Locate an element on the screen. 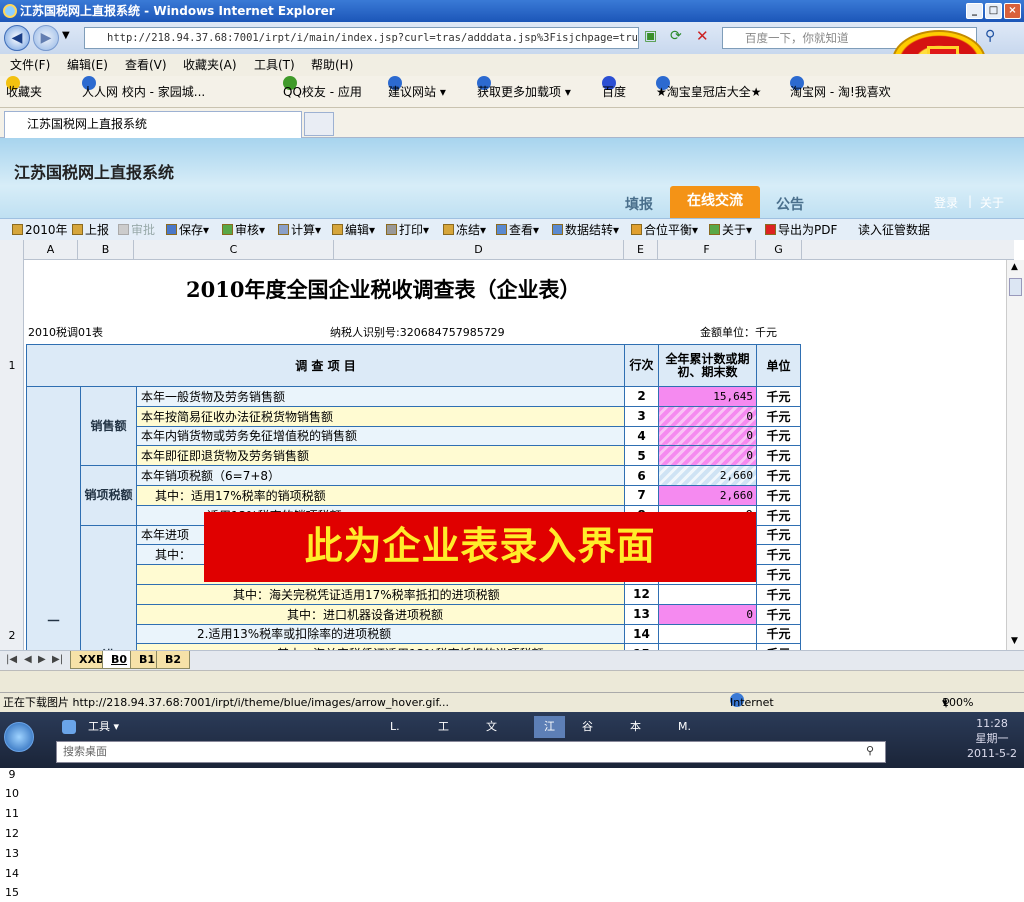 Image resolution: width=1024 pixels, height=902 pixels. stop-icon: ✕ is located at coordinates (702, 36).